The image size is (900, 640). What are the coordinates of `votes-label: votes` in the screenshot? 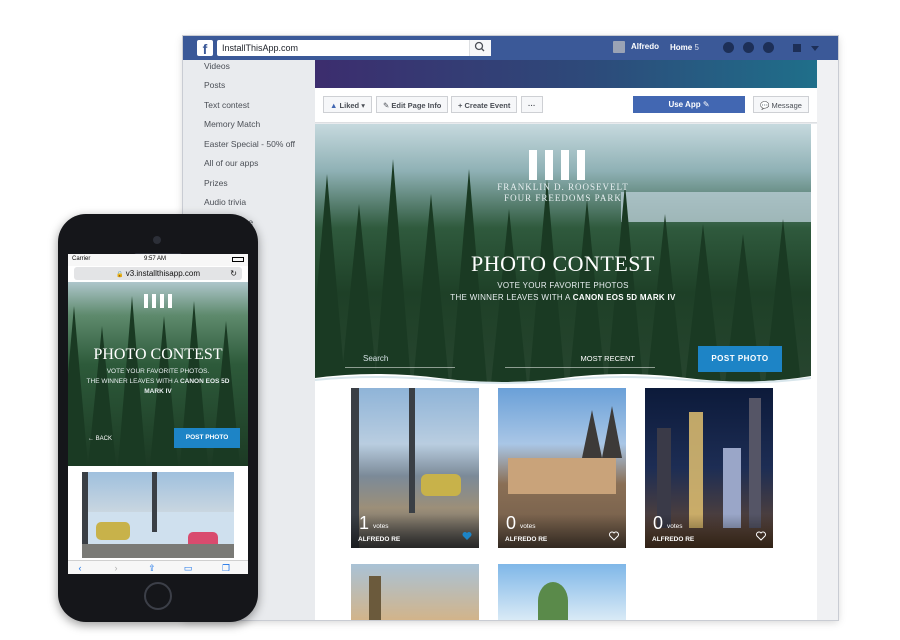 It's located at (675, 526).